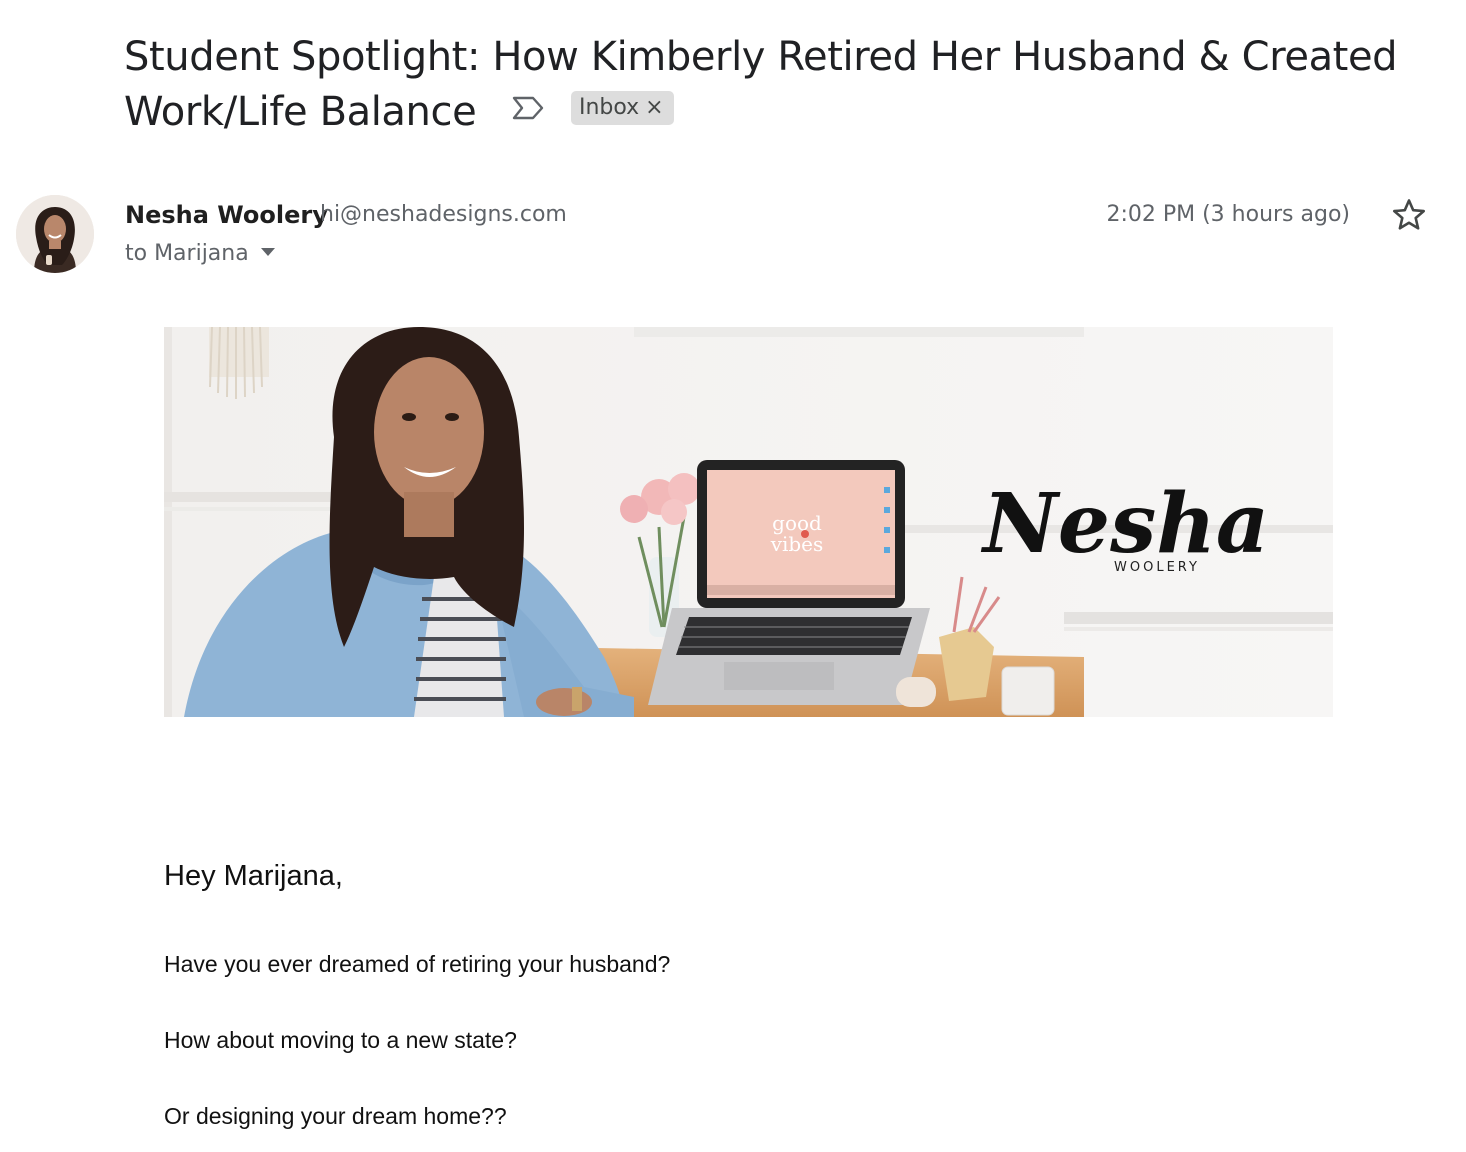 The height and width of the screenshot is (1152, 1466). What do you see at coordinates (609, 107) in the screenshot?
I see `inbox-label-text: Inbox` at bounding box center [609, 107].